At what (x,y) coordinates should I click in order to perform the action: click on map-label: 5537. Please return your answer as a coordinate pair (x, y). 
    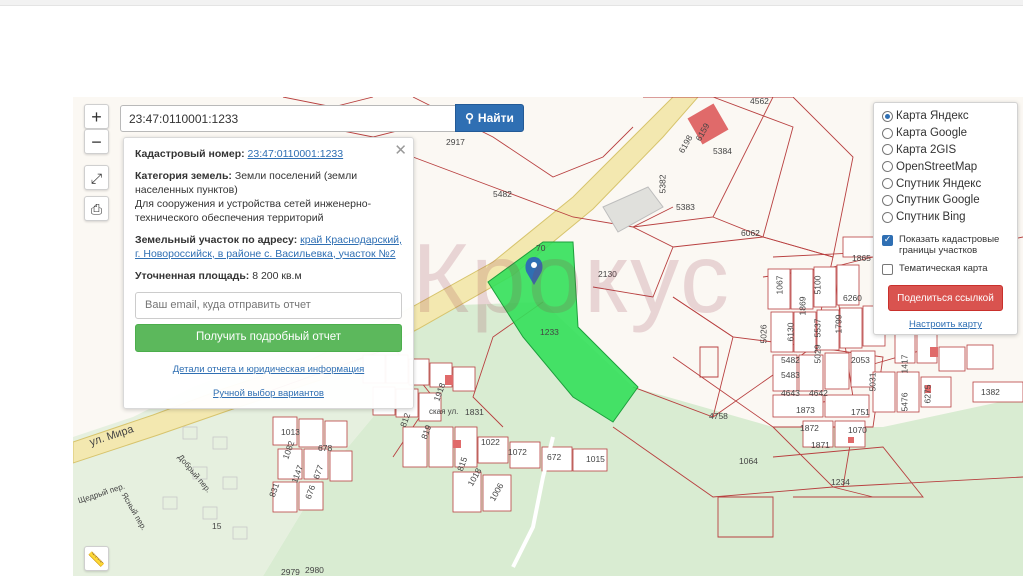
    Looking at the image, I should click on (817, 328).